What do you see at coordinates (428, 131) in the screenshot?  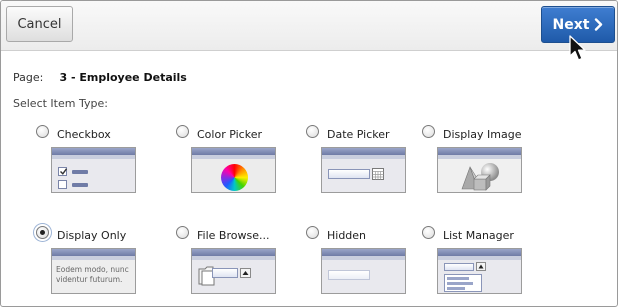 I see `radio-display-image` at bounding box center [428, 131].